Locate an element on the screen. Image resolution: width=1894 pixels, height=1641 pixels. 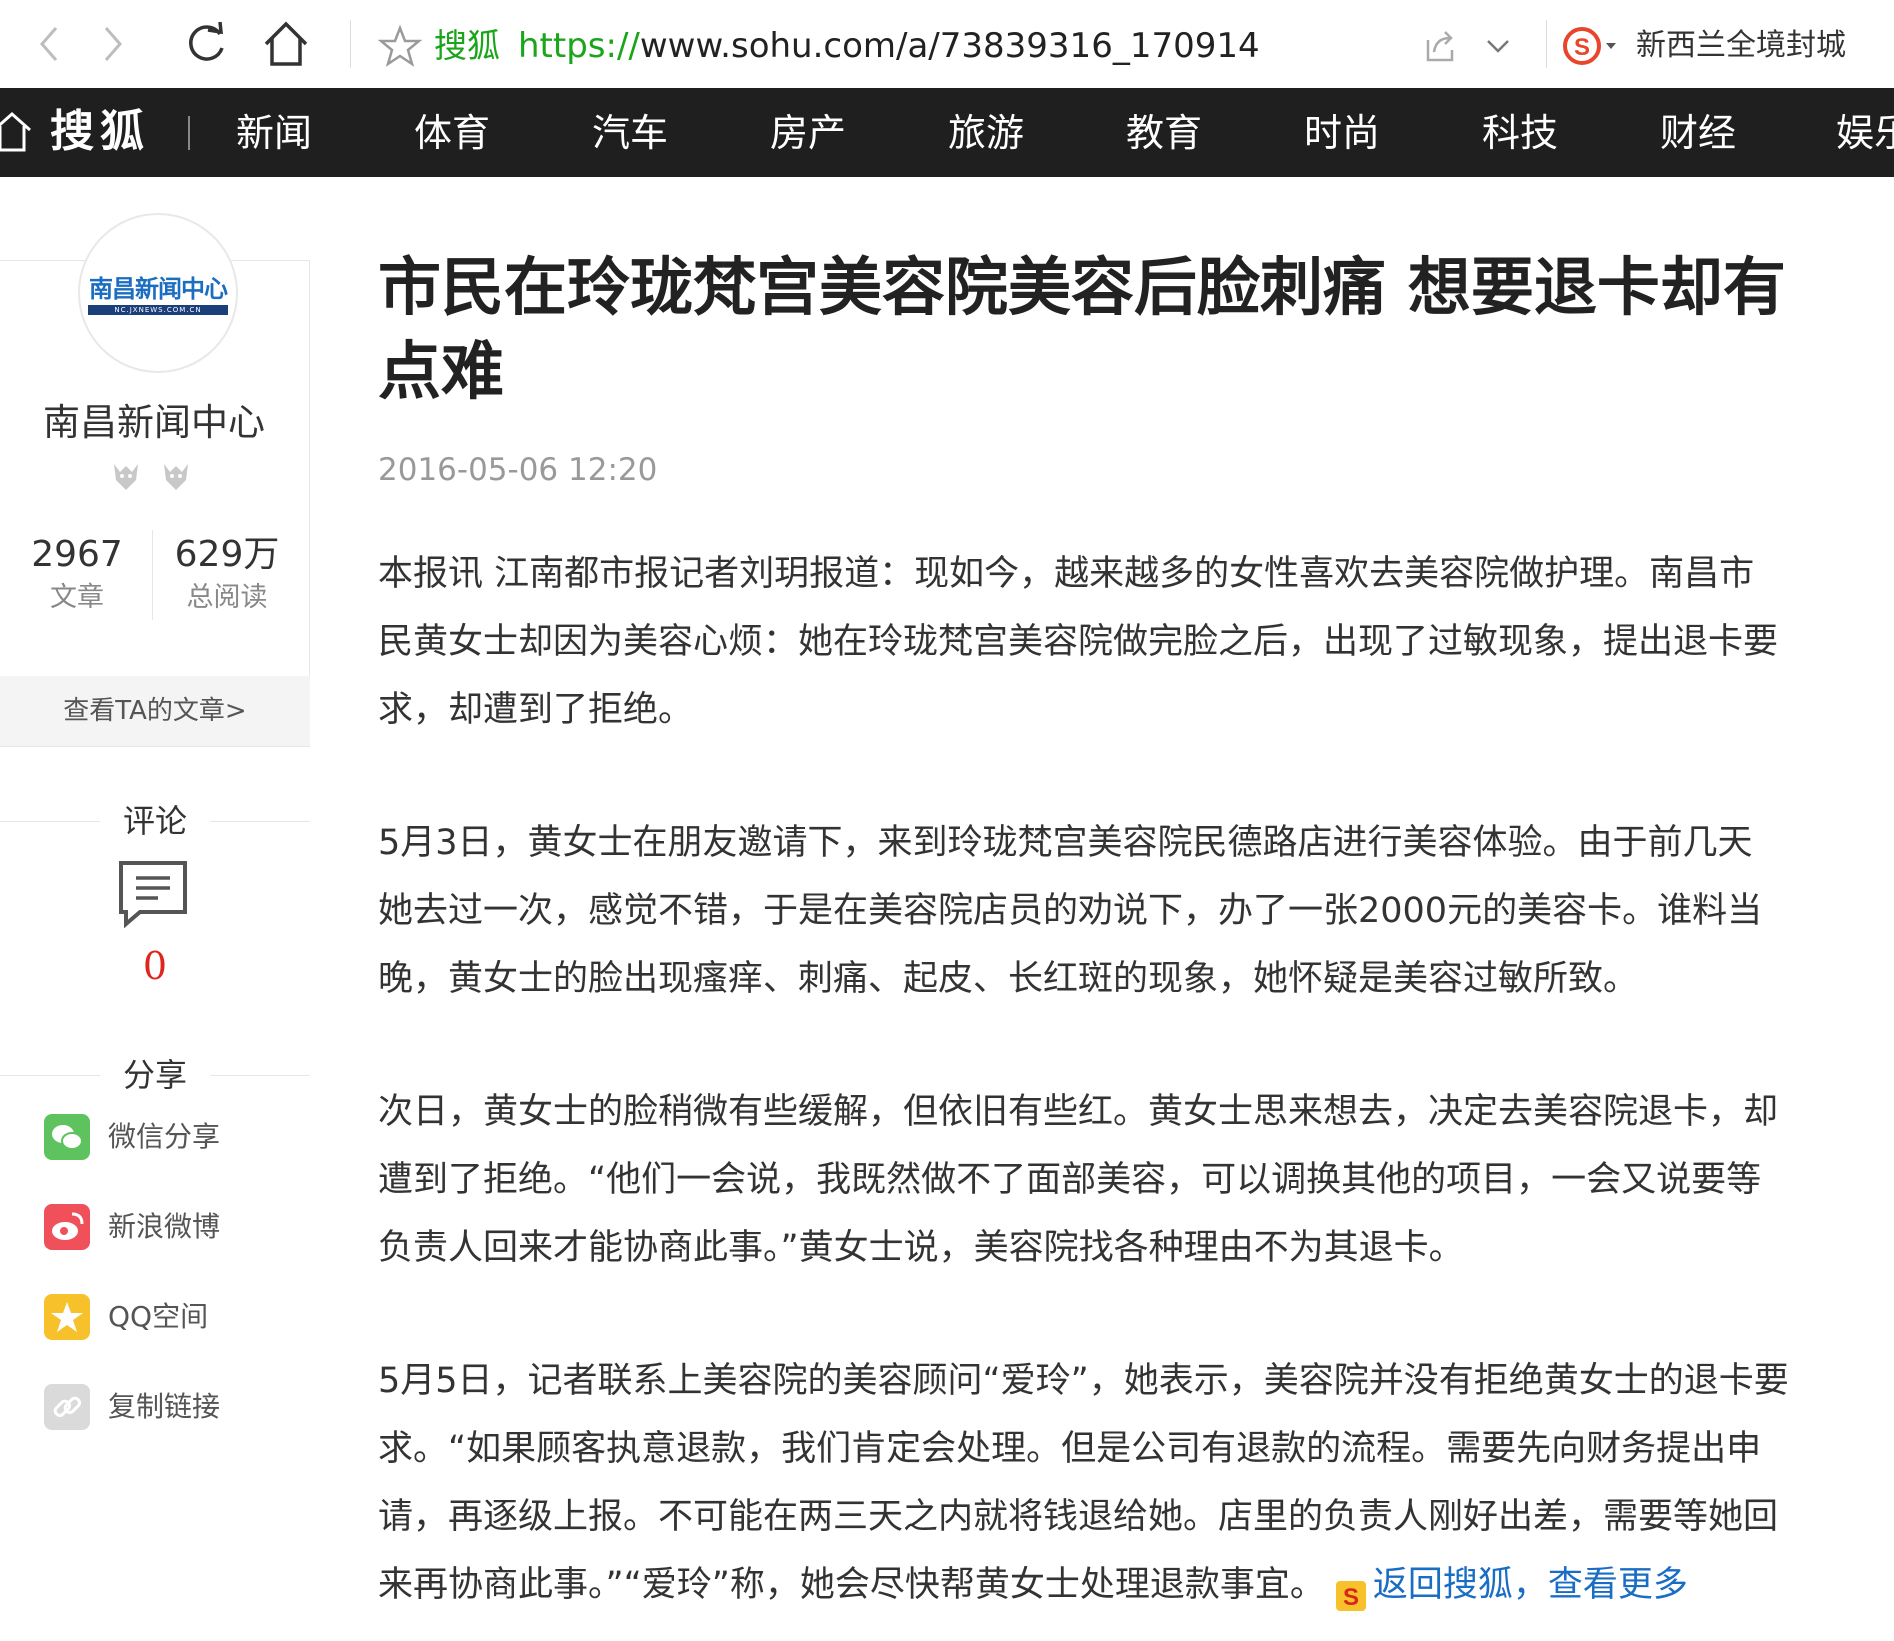
paragraph-line: 本报讯 江南都市报记者刘玥报道：现如今，越来越多的女性喜欢去美容院做护理。南昌市 is located at coordinates (1066, 574).